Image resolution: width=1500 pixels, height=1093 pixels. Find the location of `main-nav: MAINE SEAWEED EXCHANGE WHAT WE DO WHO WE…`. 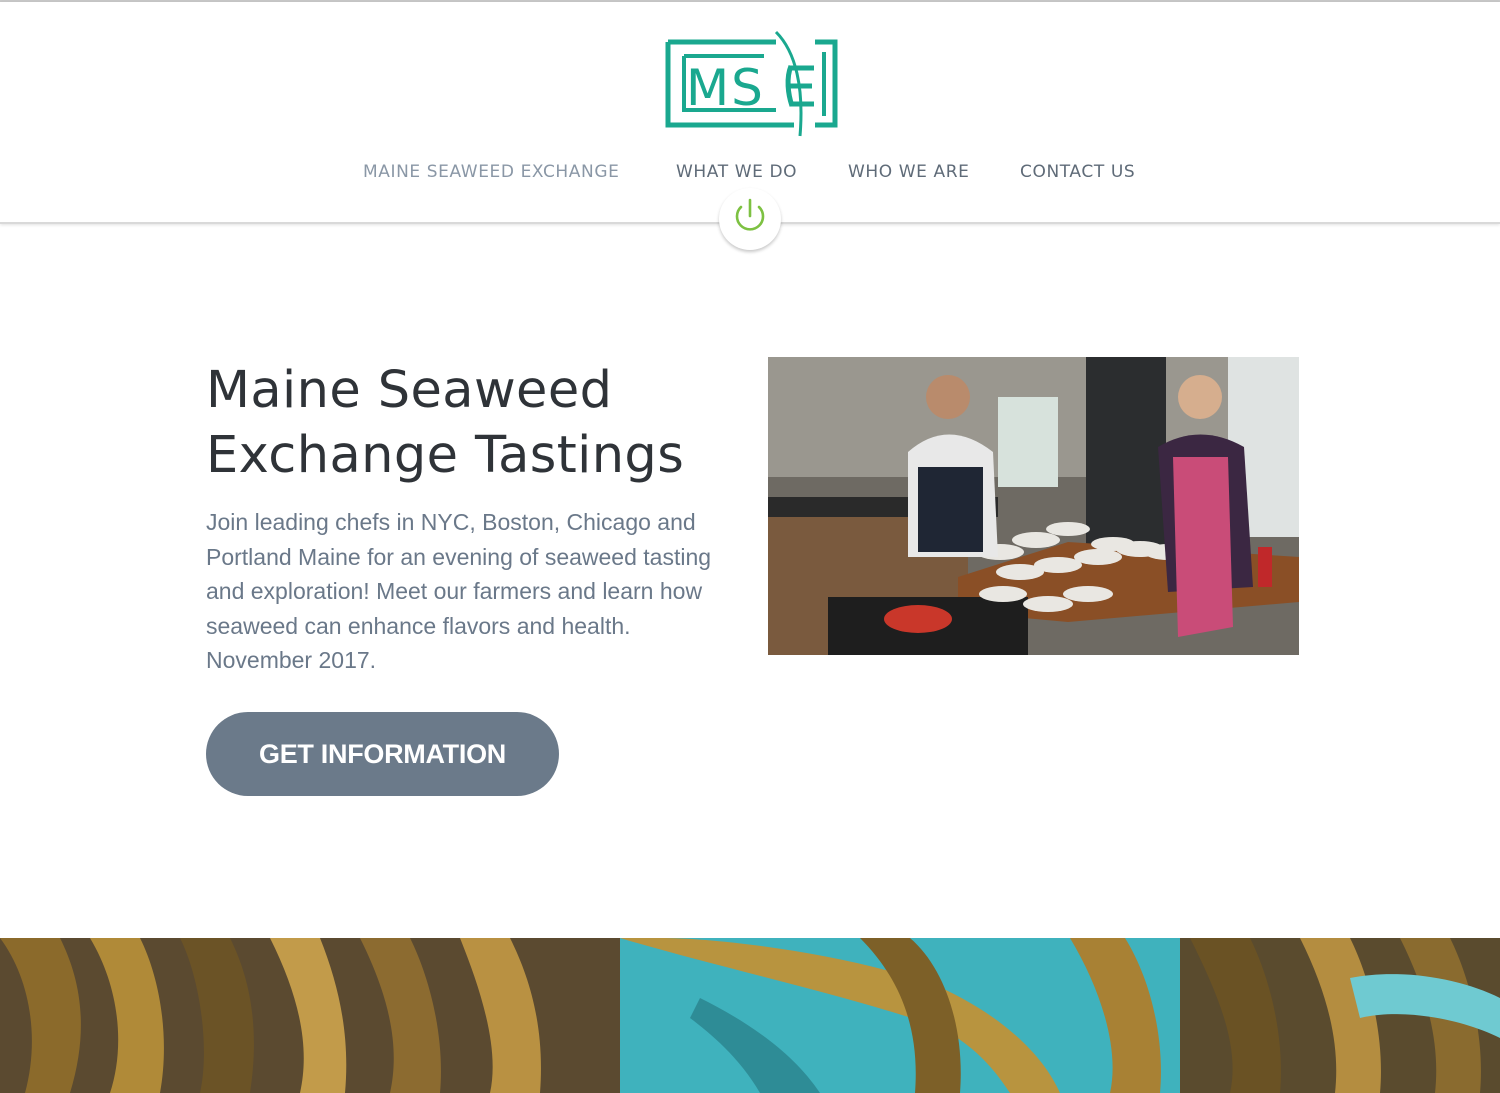

main-nav: MAINE SEAWEED EXCHANGE WHAT WE DO WHO WE… is located at coordinates (750, 174).